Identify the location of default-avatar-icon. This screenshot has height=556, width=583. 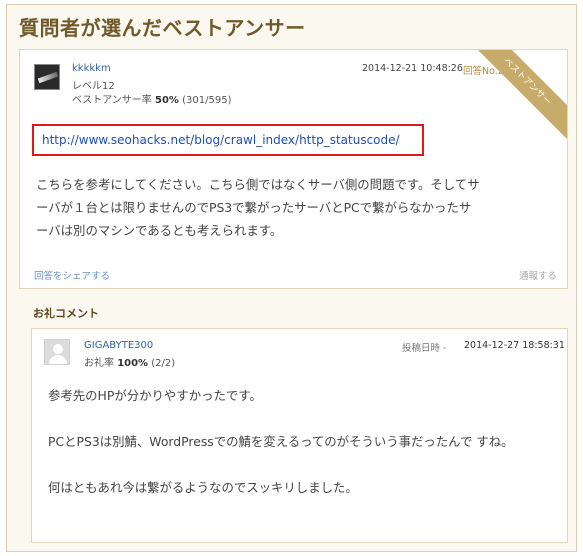
(57, 352).